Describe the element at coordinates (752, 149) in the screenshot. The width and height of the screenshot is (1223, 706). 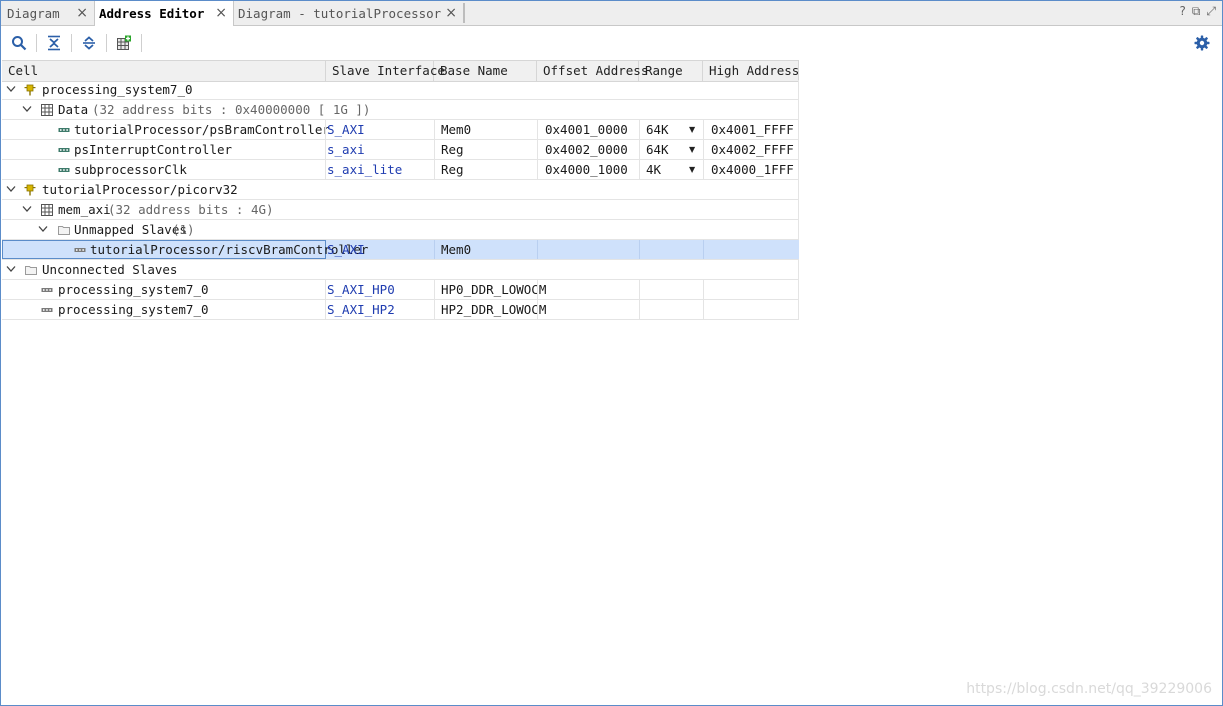
I see `high-address: 0x4002_FFFF` at that location.